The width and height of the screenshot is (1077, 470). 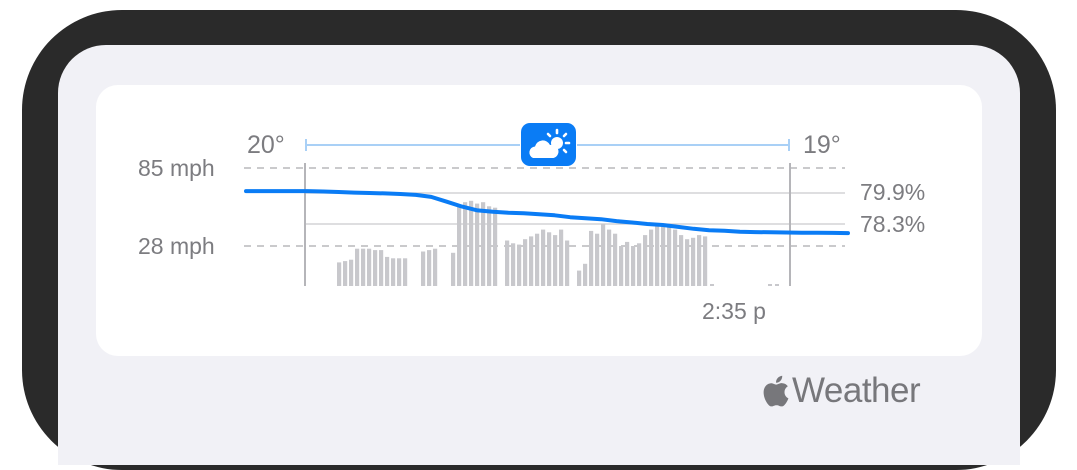 I want to click on humidity-high-label: 79.9%, so click(x=893, y=192).